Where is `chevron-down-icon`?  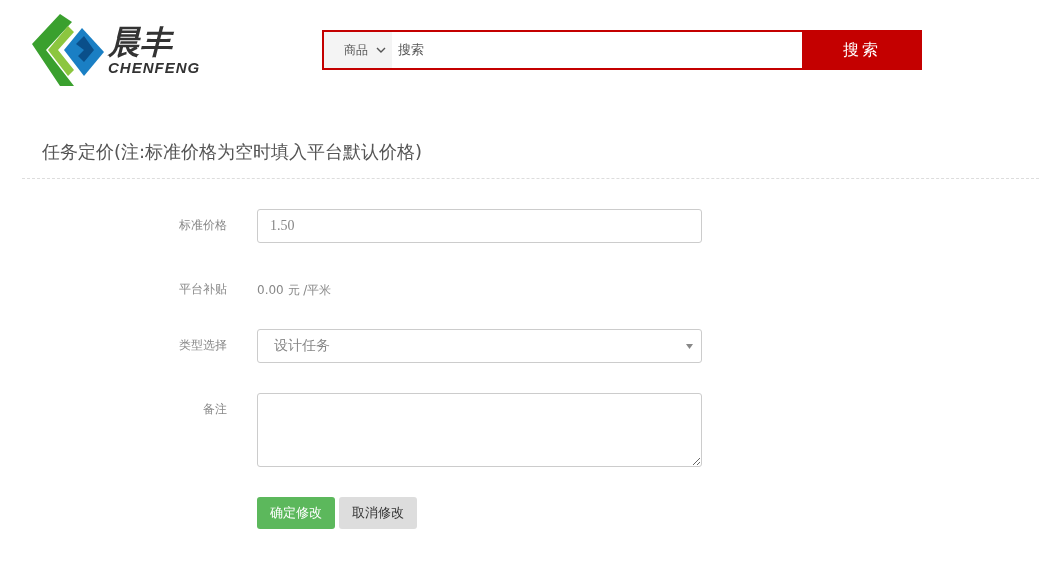 chevron-down-icon is located at coordinates (381, 50).